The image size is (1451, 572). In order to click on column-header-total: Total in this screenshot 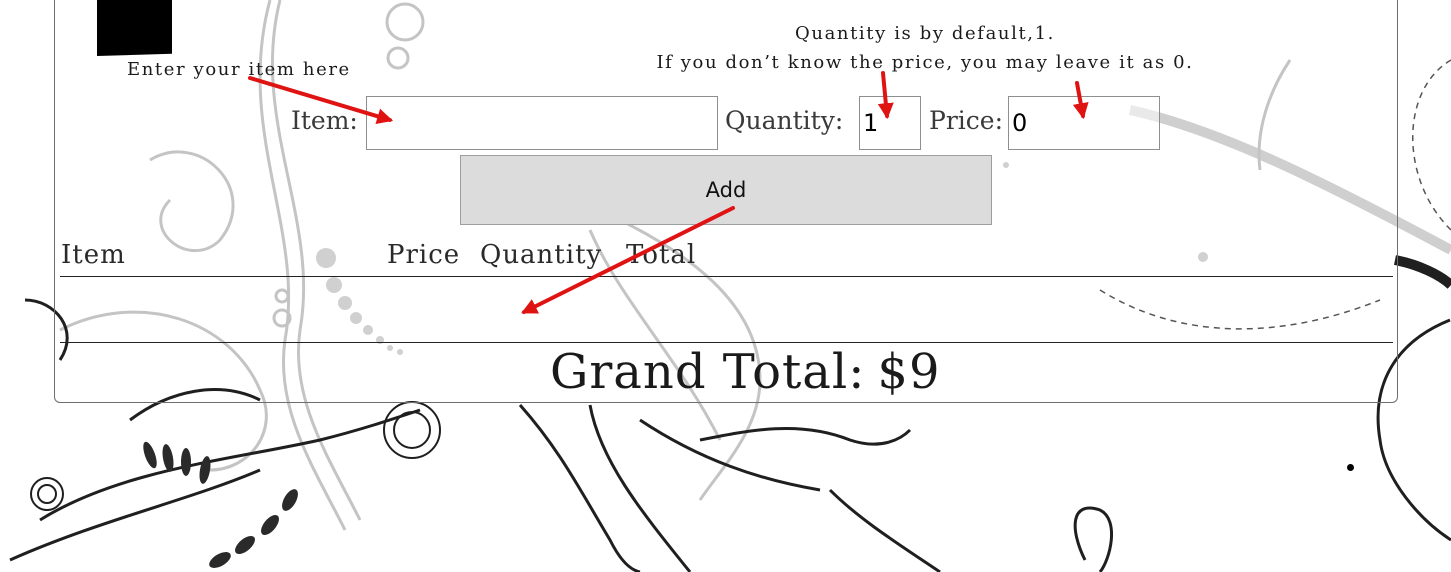, I will do `click(661, 255)`.